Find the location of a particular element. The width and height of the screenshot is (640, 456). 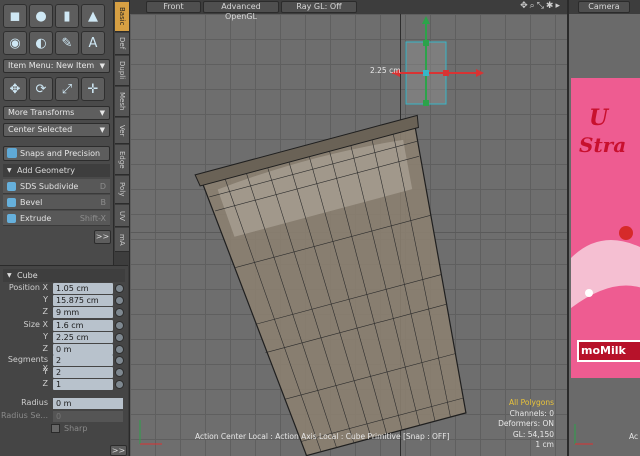

extrude-button: Extrude Shift-X is located at coordinates (56, 218).